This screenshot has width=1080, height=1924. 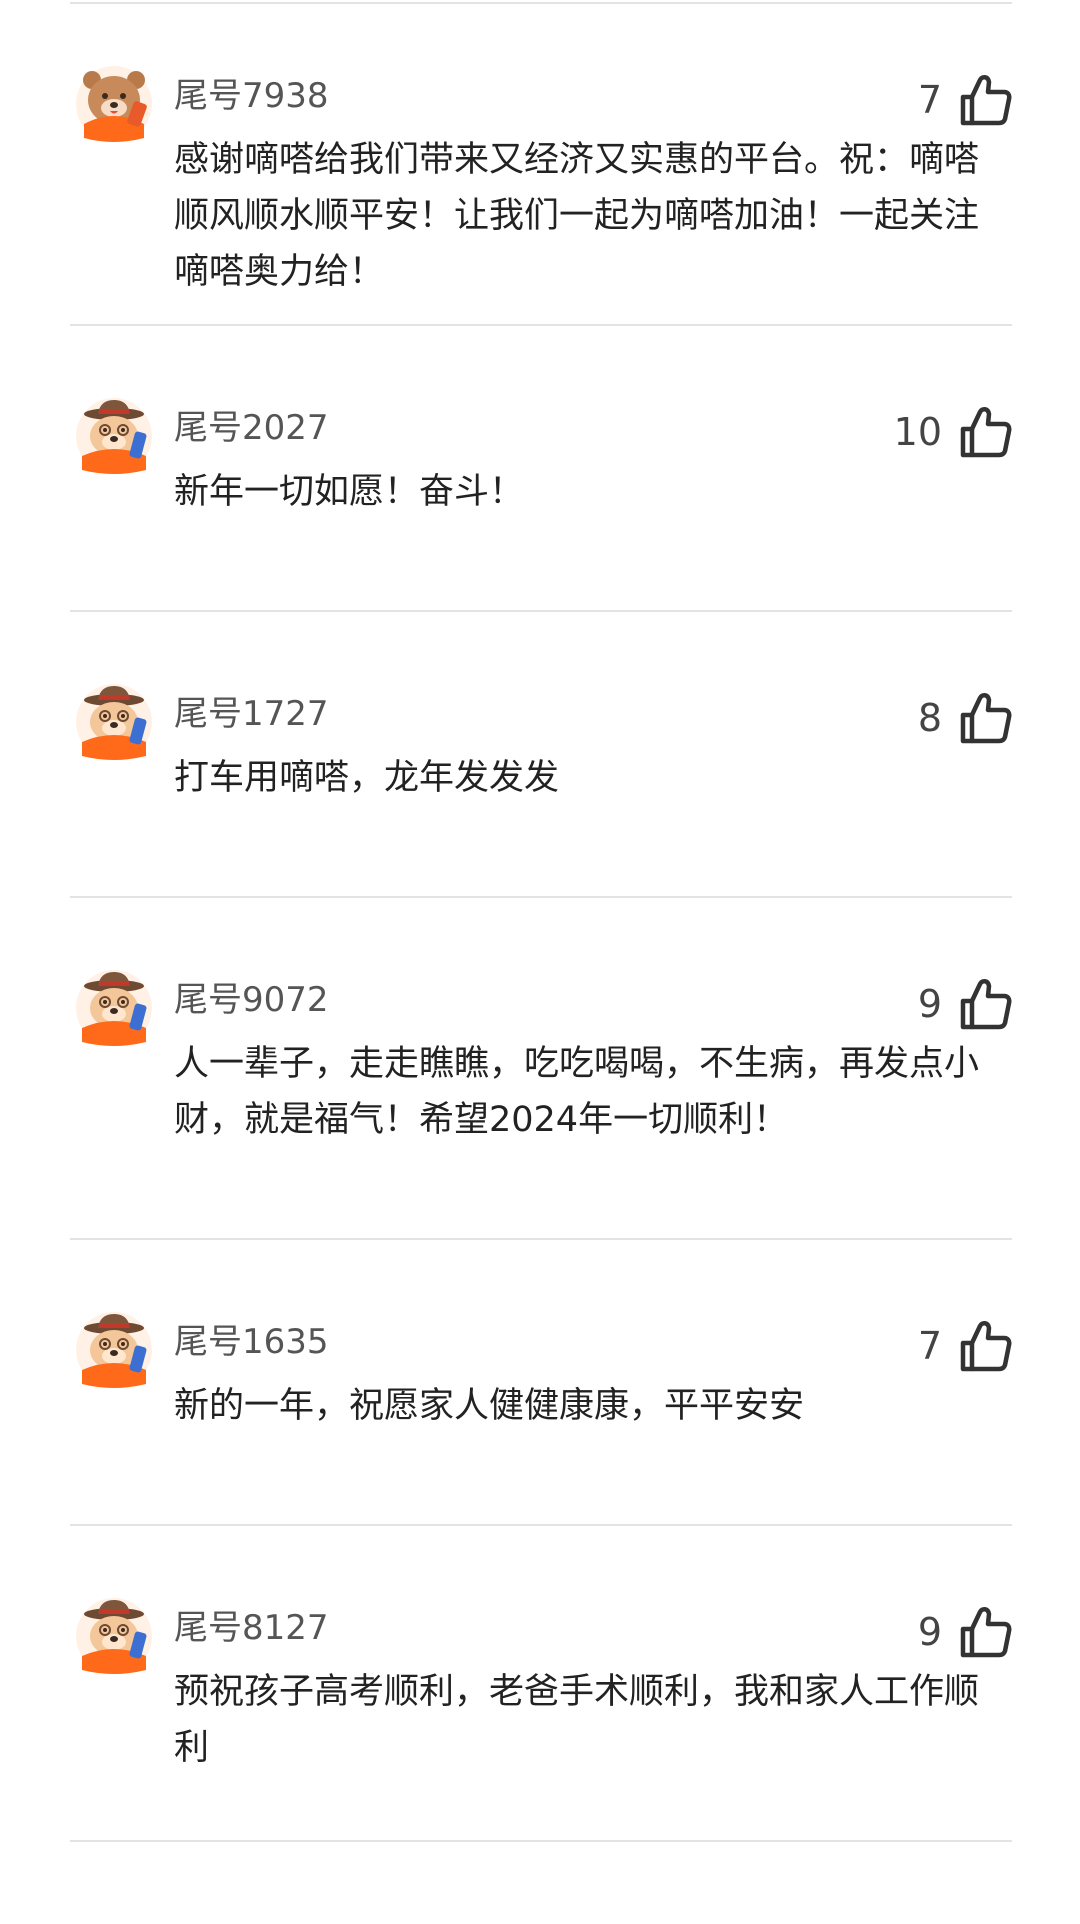 What do you see at coordinates (251, 96) in the screenshot?
I see `comment-username: 尾号7938` at bounding box center [251, 96].